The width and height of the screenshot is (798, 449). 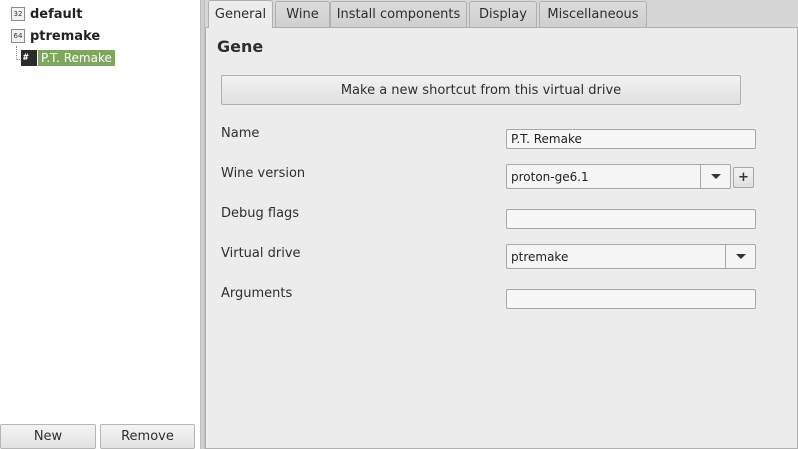 What do you see at coordinates (631, 139) in the screenshot?
I see `name-input: P.T. Remake` at bounding box center [631, 139].